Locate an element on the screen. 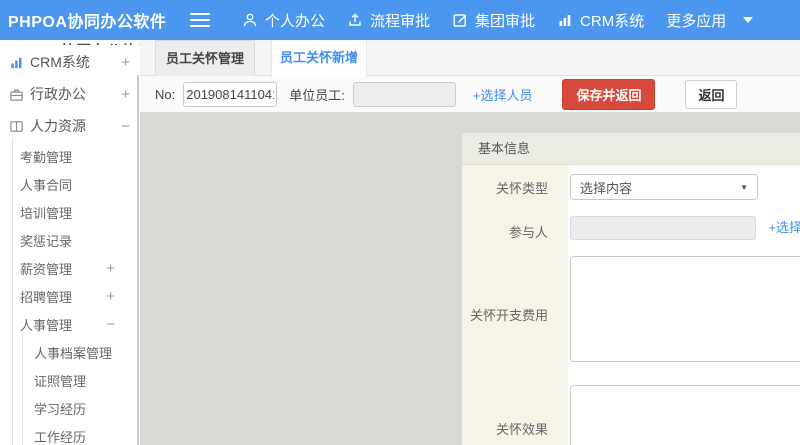  care-expense-row: 关怀开支费用 is located at coordinates (631, 314).